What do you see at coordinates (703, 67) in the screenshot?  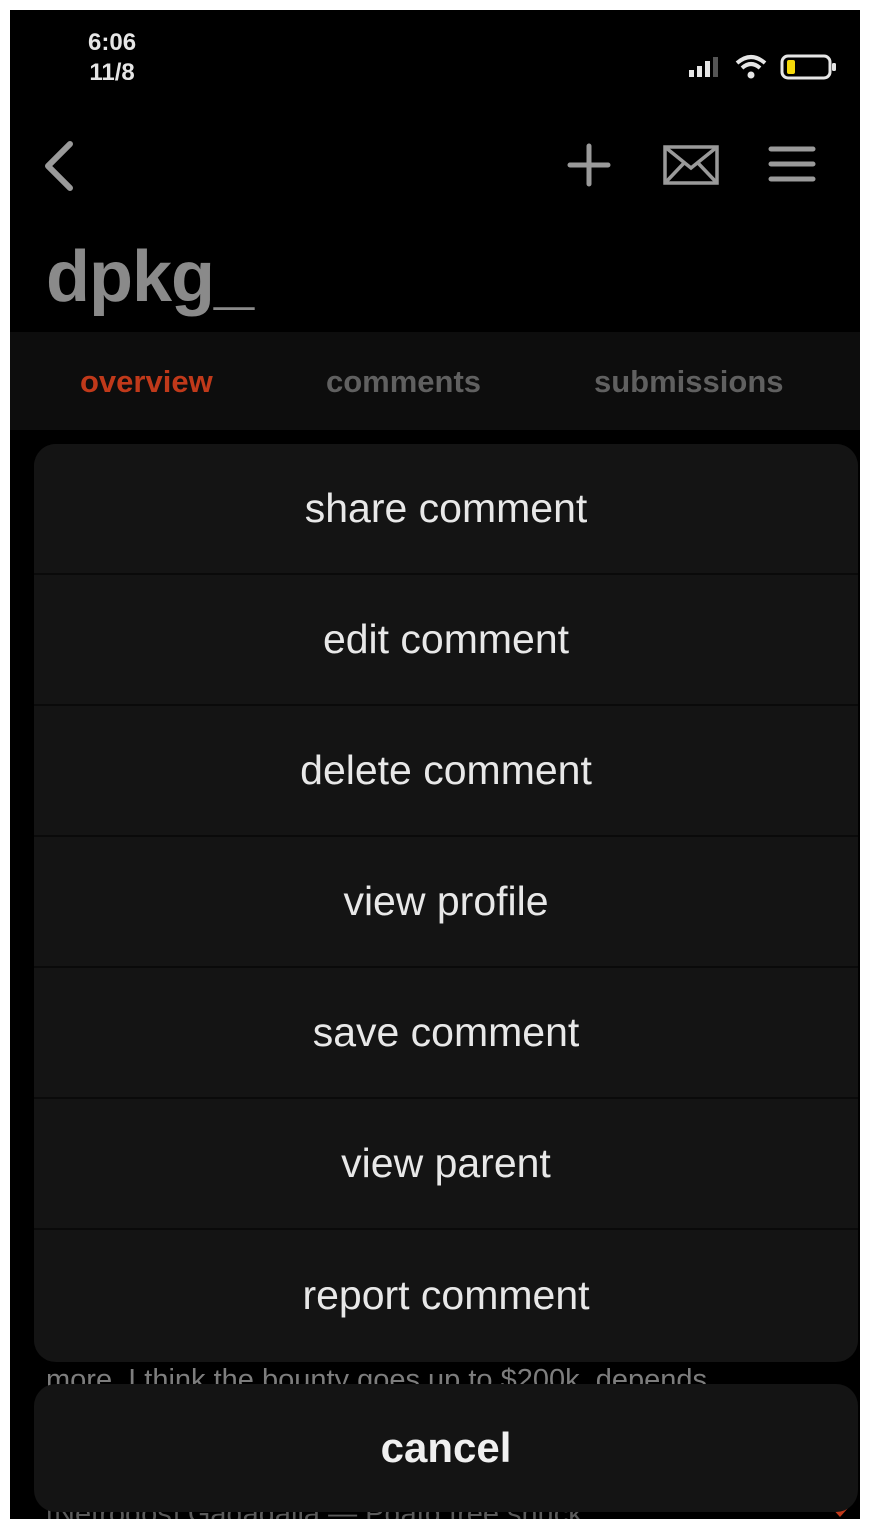 I see `cellular-signal-icon` at bounding box center [703, 67].